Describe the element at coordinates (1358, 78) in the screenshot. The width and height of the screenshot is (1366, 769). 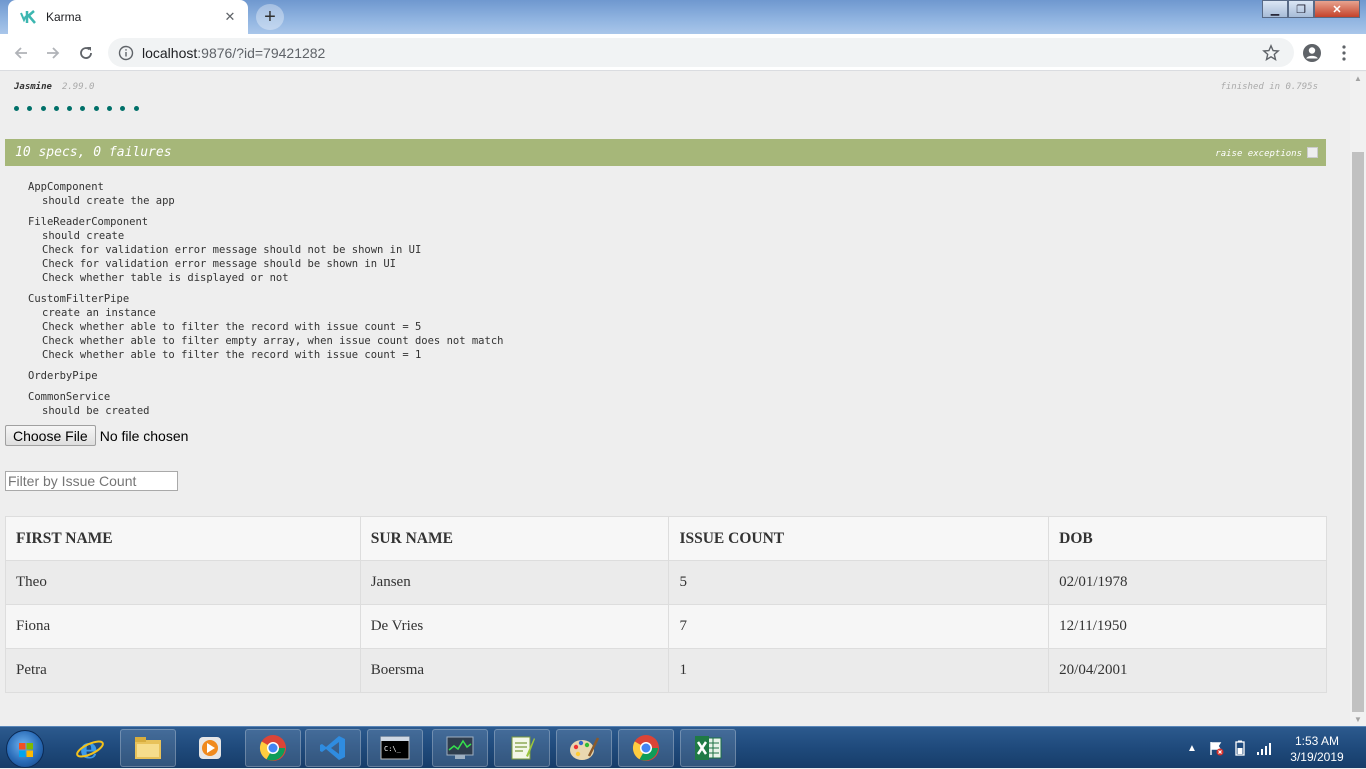
I see `scroll-up-arrow-icon: ▲` at that location.